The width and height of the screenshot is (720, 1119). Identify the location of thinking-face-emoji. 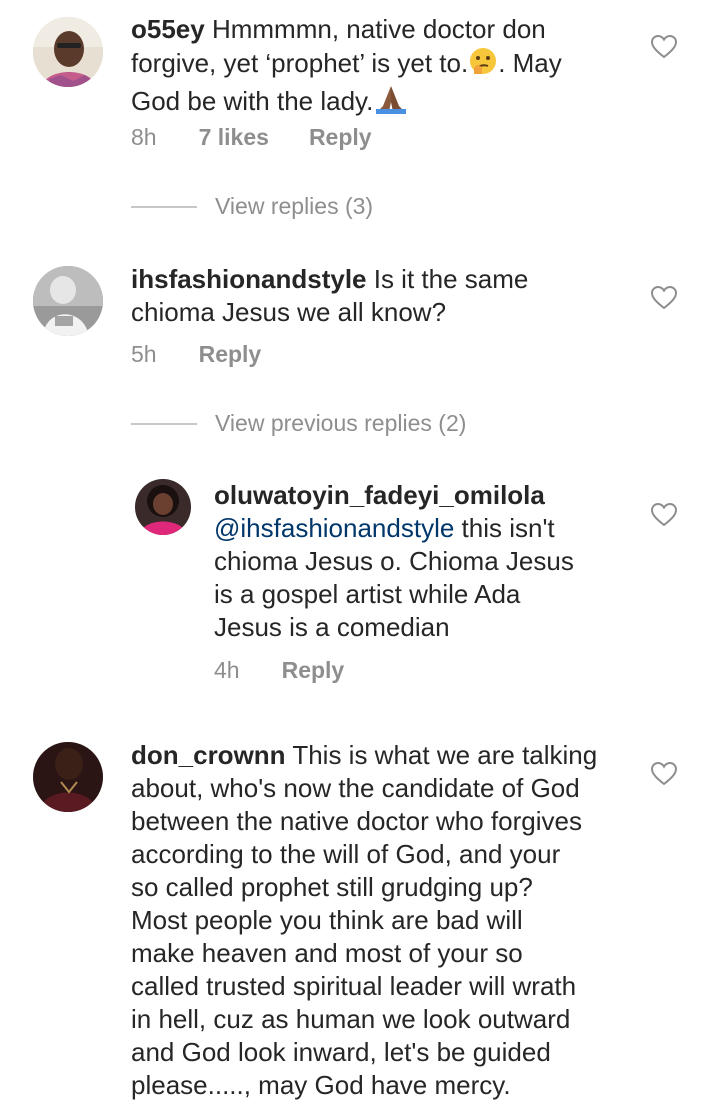
(483, 65).